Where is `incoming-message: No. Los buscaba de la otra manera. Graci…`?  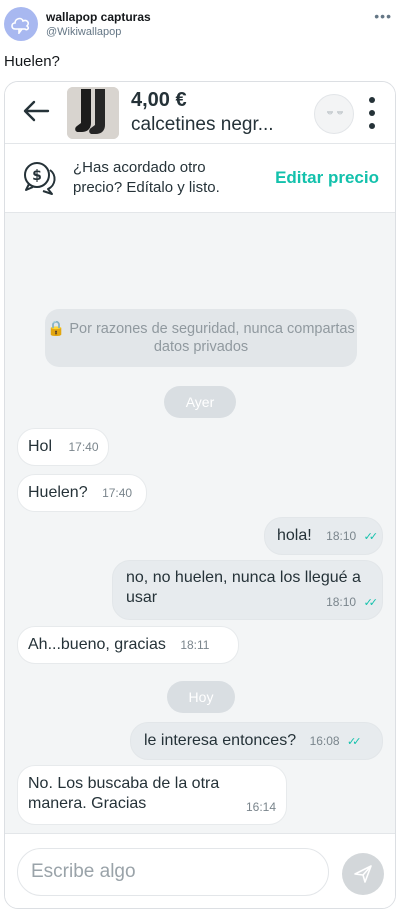
incoming-message: No. Los buscaba de la otra manera. Graci… is located at coordinates (152, 795).